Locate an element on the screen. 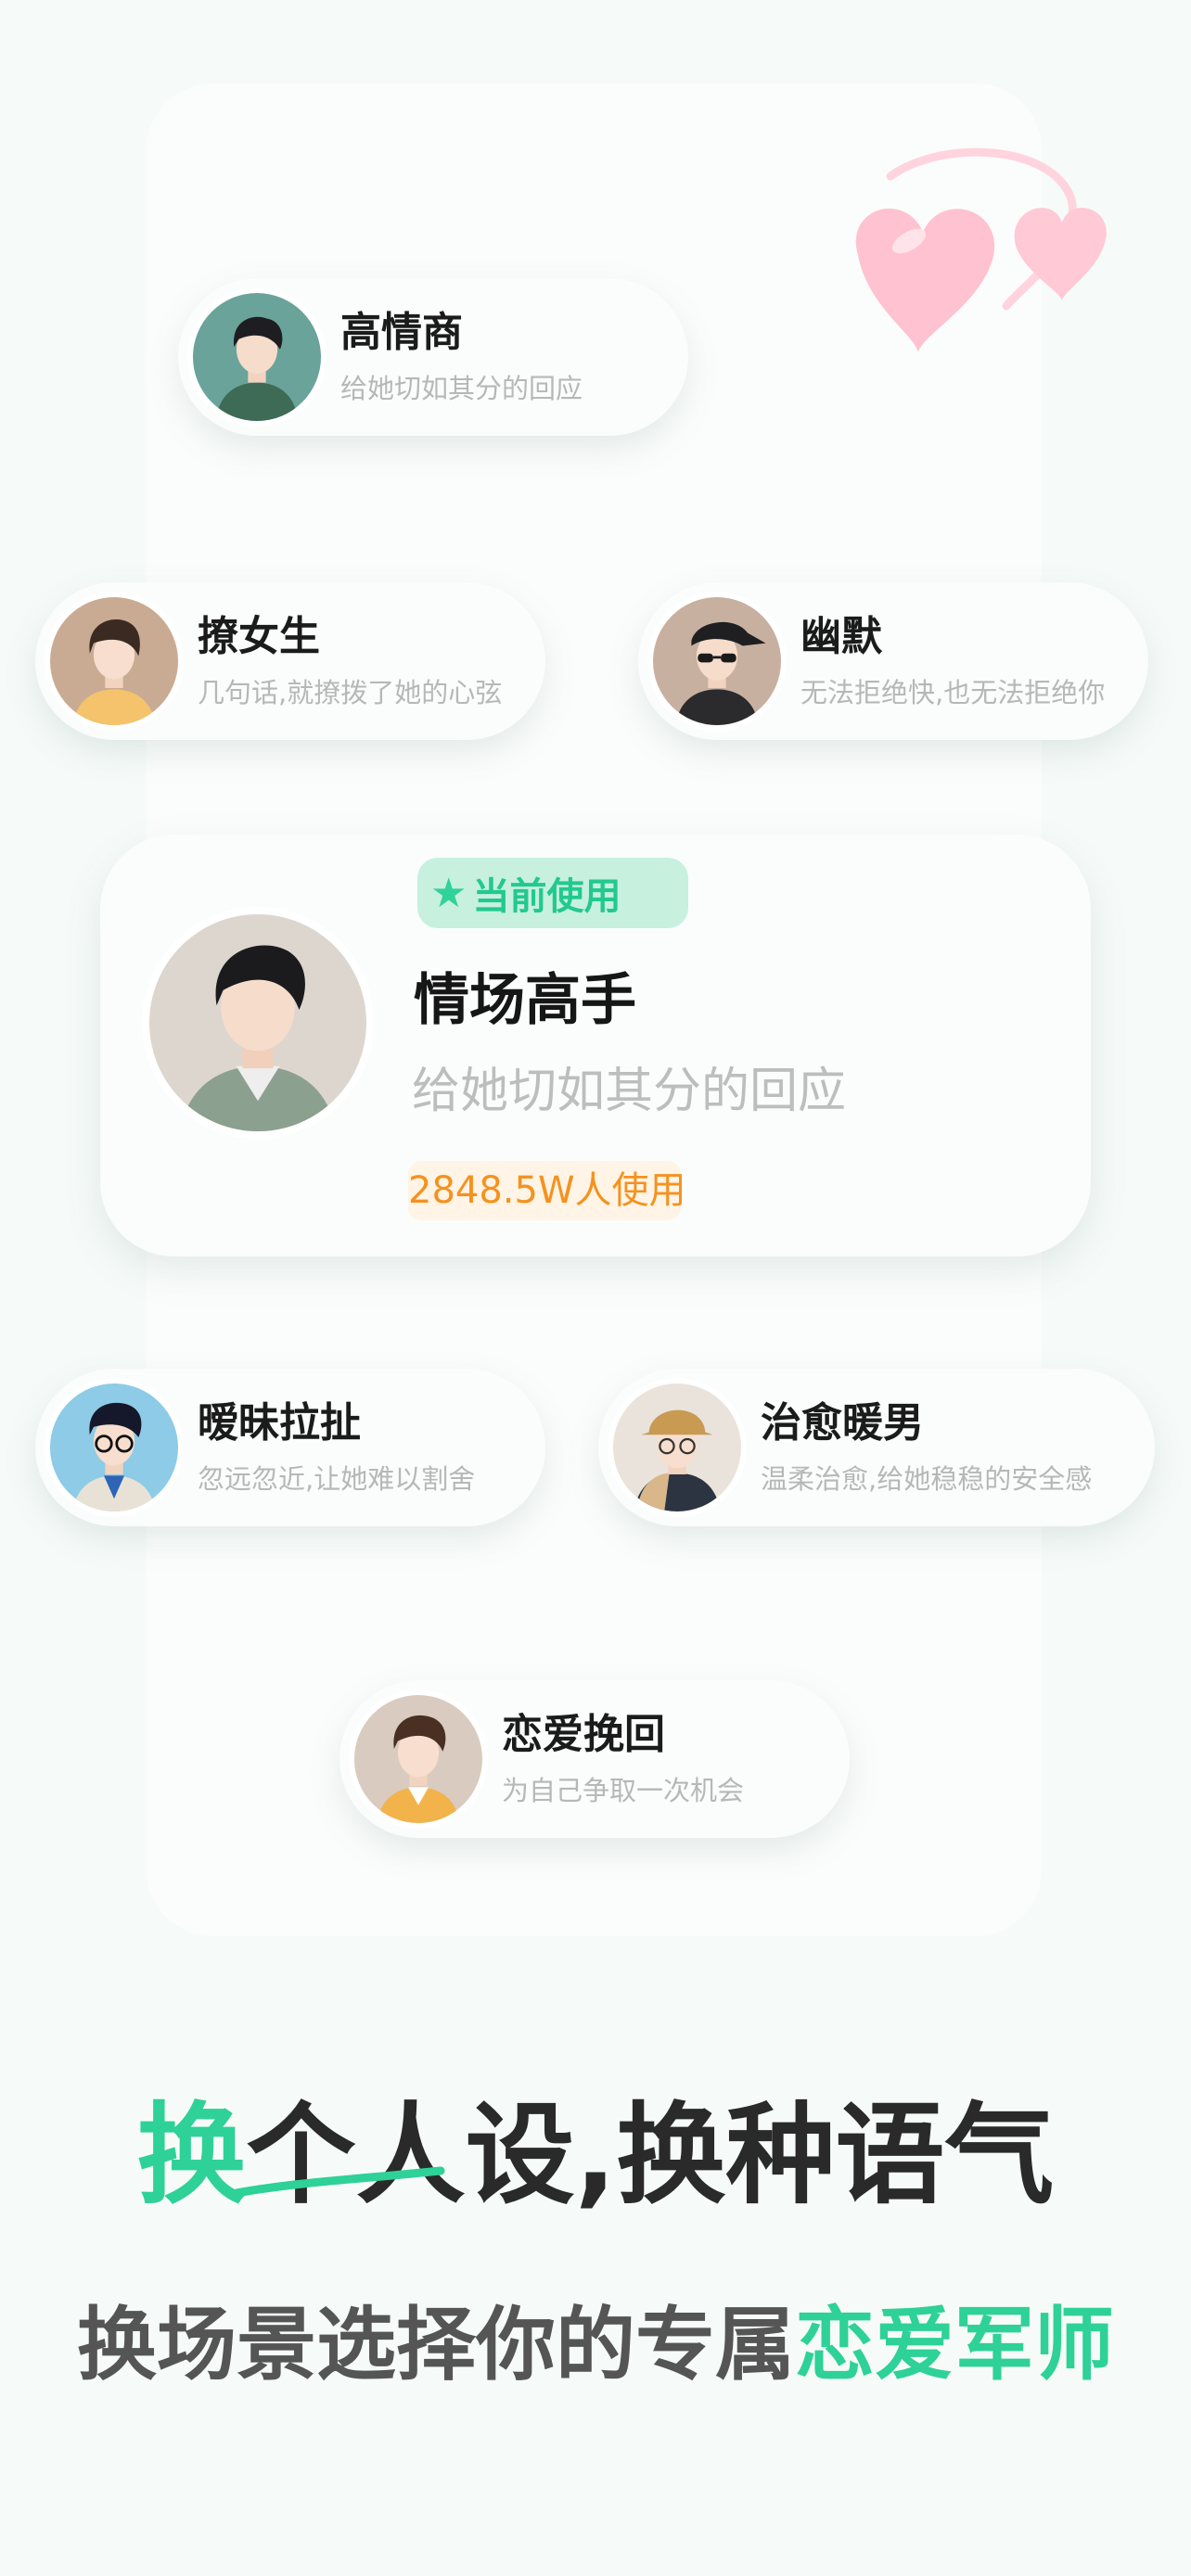 The width and height of the screenshot is (1191, 2576). persona-desc: 几句话,就撩拨了她的心弦 is located at coordinates (350, 692).